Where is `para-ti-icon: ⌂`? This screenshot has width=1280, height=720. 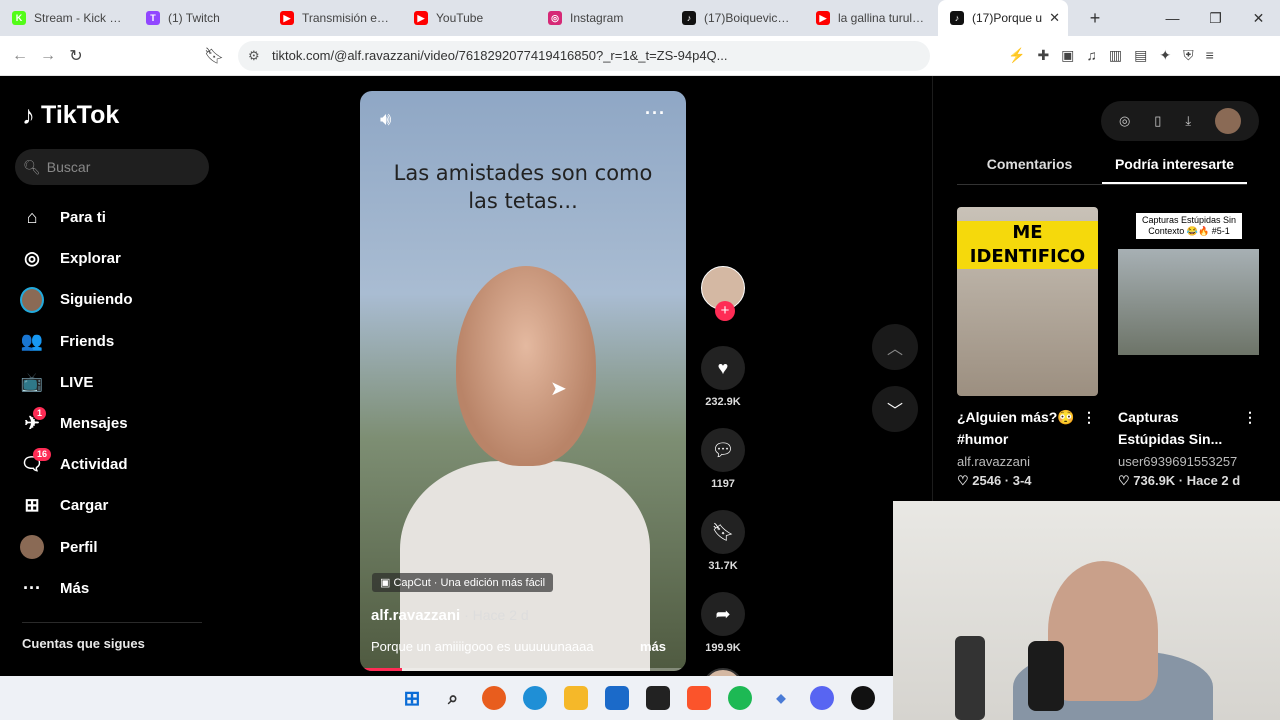 para-ti-icon: ⌂ is located at coordinates (32, 217).